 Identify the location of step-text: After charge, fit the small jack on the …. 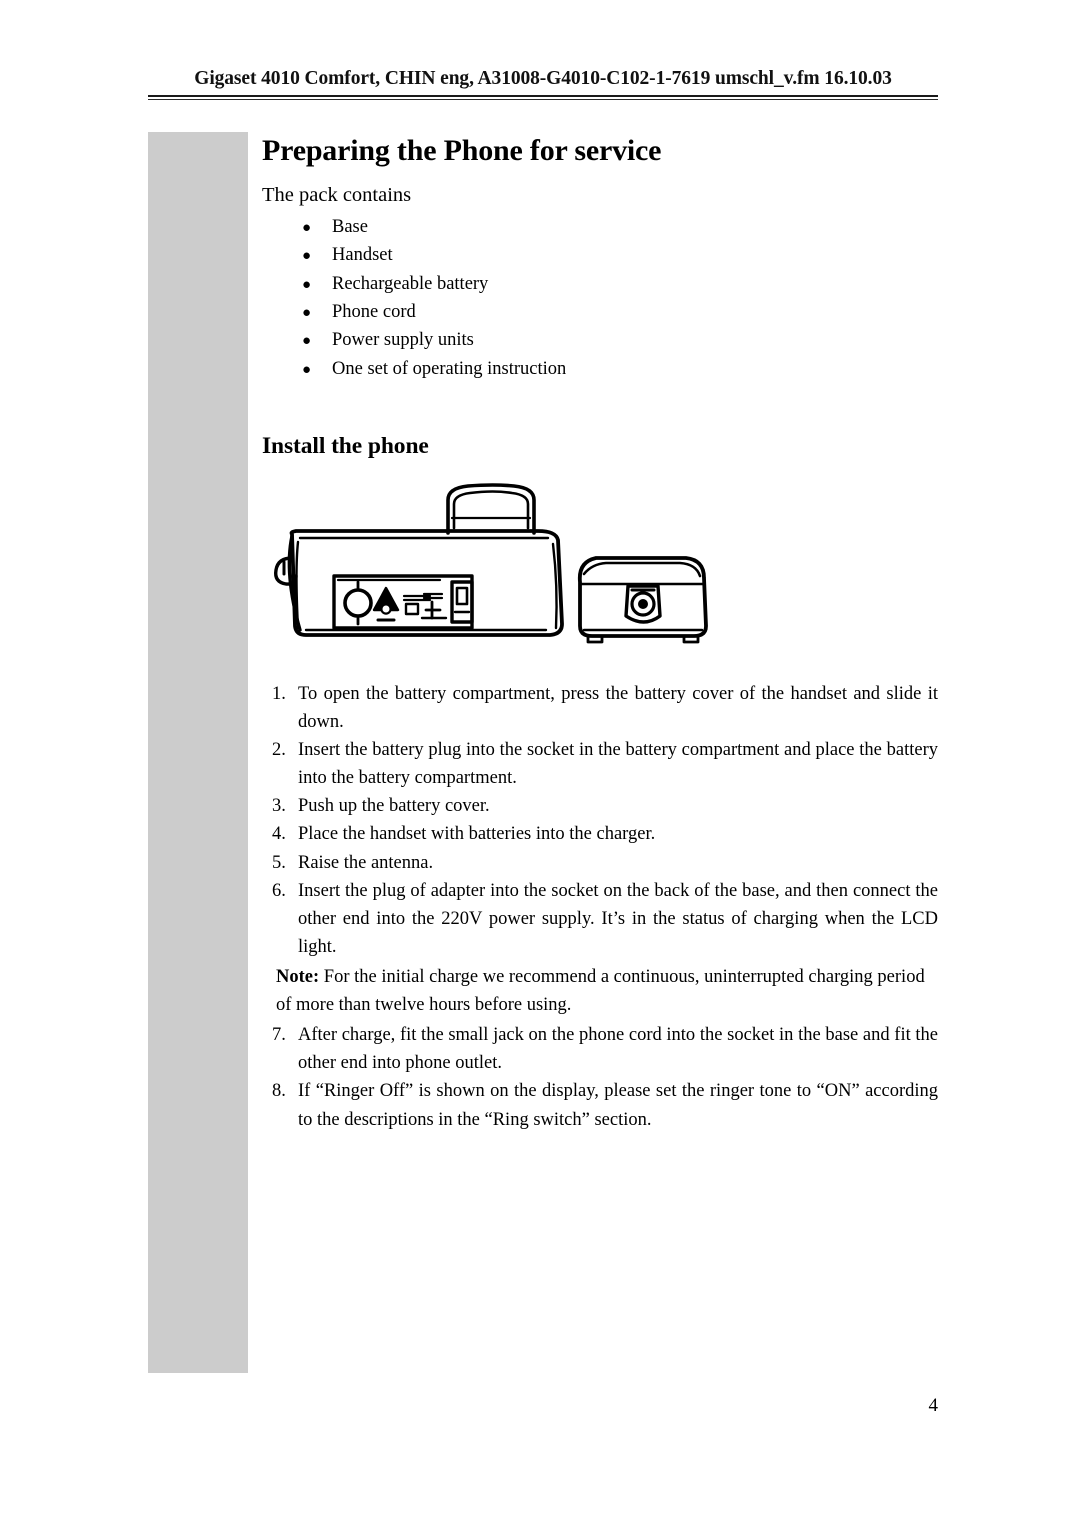
(618, 1049).